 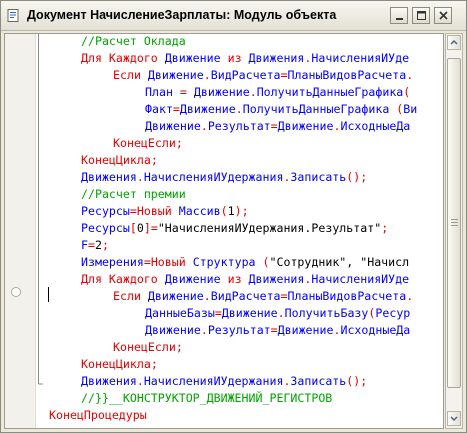 What do you see at coordinates (393, 313) in the screenshot?
I see `code-token: Ресур` at bounding box center [393, 313].